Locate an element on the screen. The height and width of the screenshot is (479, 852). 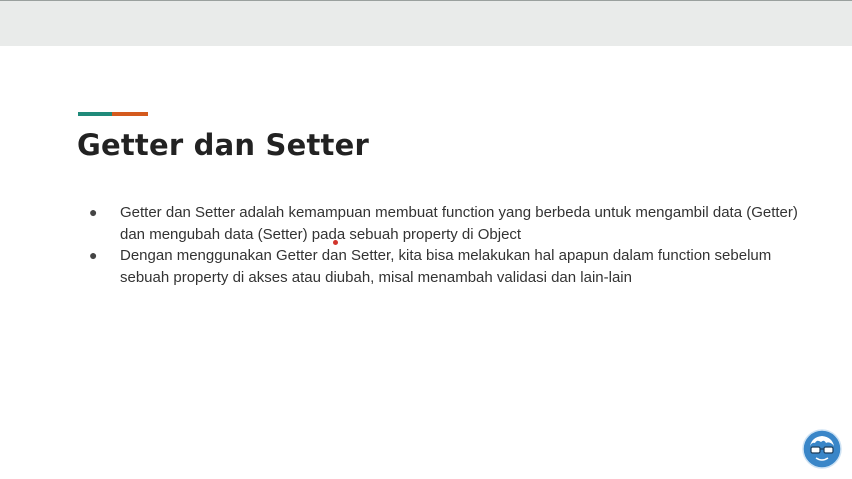
avatar-with-glasses-icon is located at coordinates (822, 449).